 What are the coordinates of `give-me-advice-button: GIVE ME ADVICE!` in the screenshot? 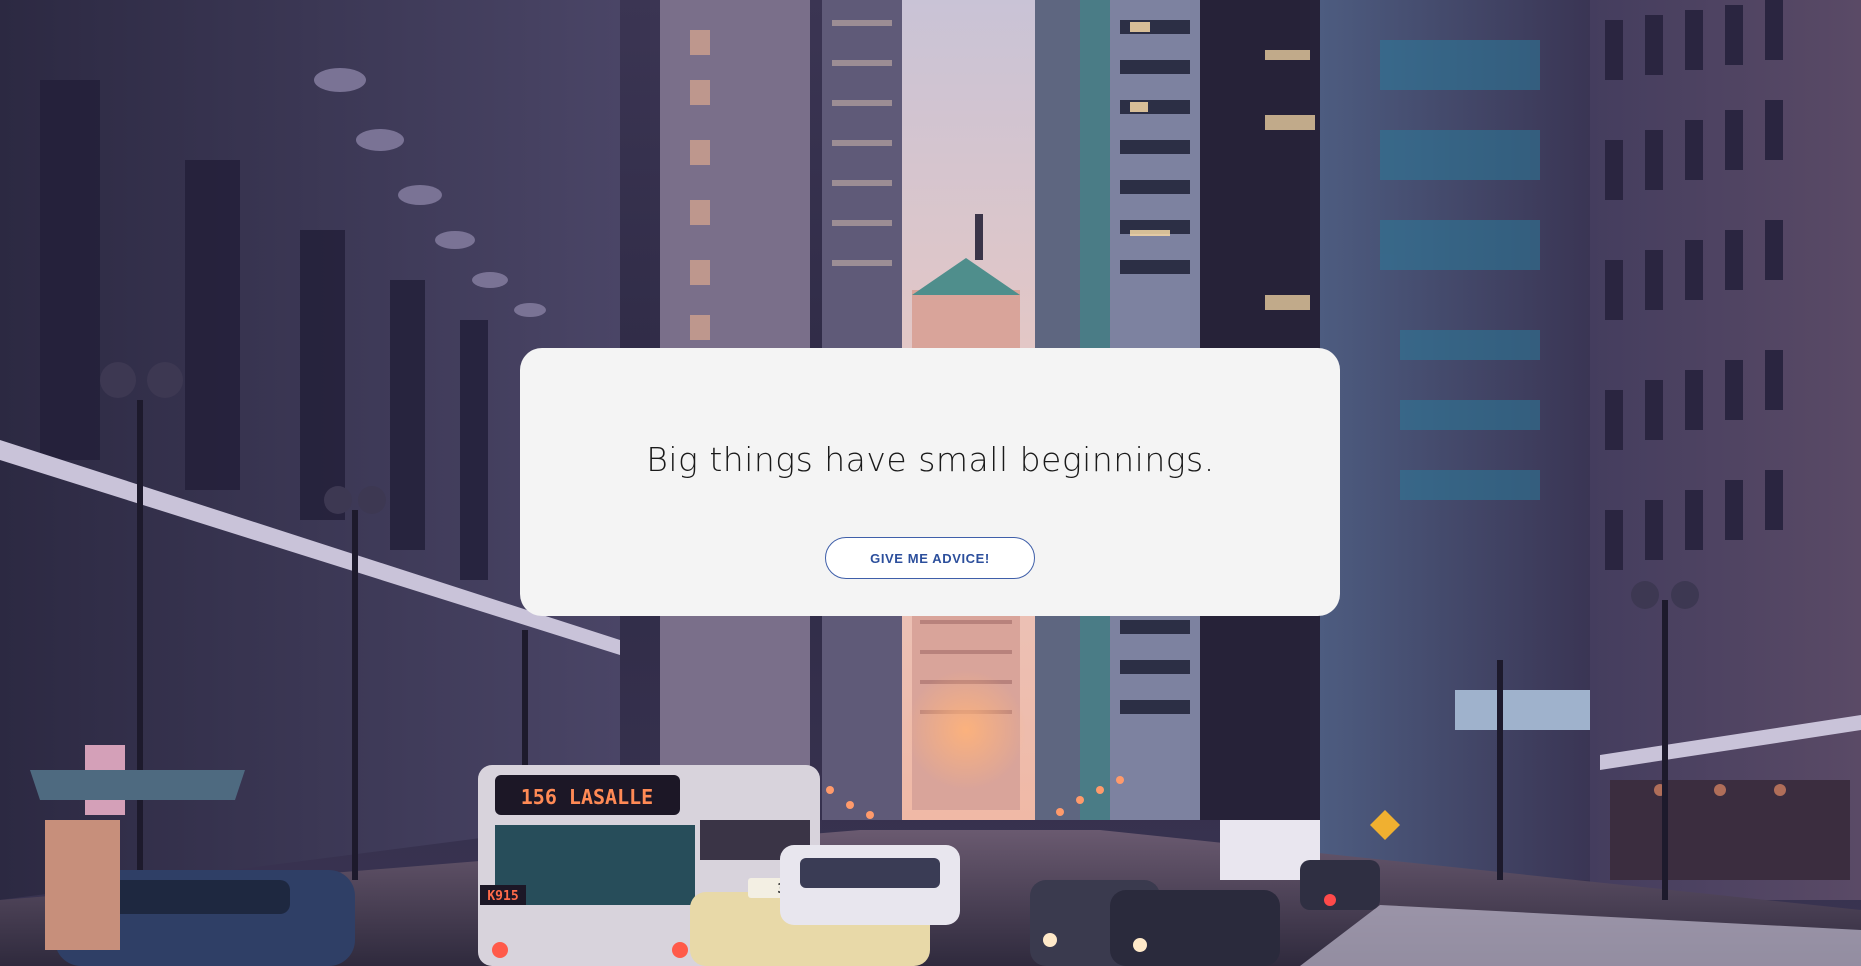 It's located at (930, 558).